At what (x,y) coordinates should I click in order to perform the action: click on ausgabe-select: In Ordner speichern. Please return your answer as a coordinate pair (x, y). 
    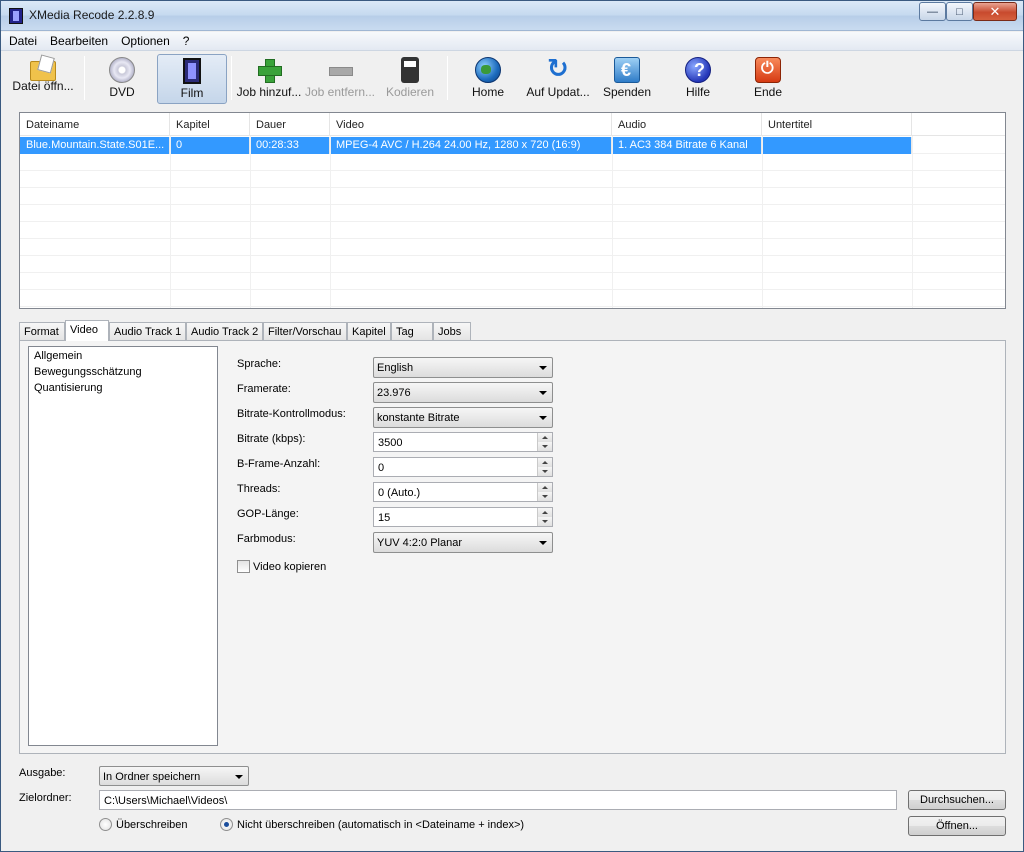
    Looking at the image, I should click on (174, 776).